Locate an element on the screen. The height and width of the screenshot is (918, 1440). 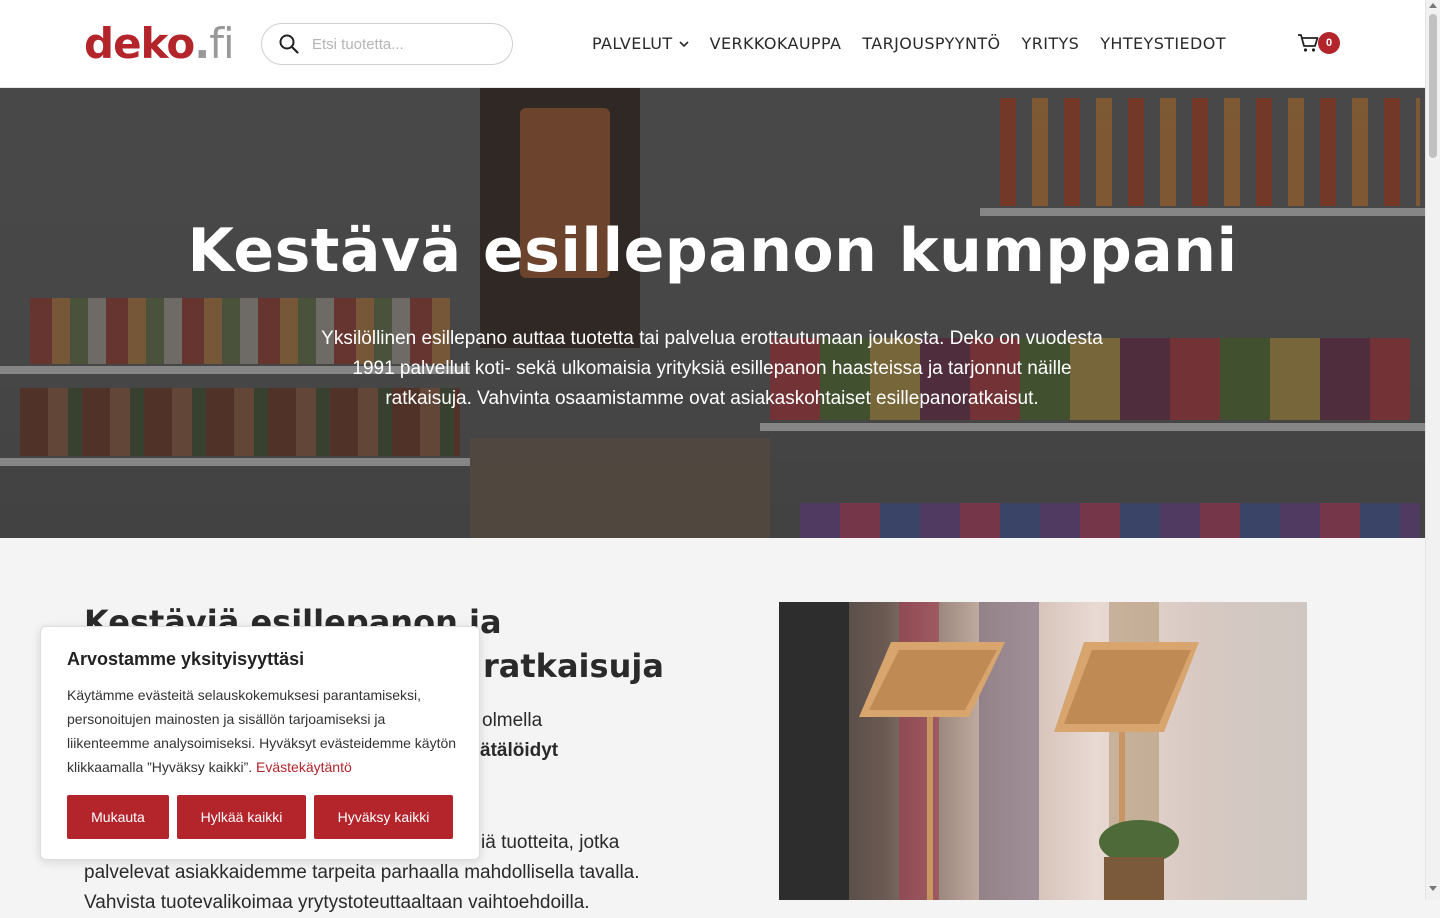
cookie-reject-button: Hylkää kaikki is located at coordinates (241, 817).